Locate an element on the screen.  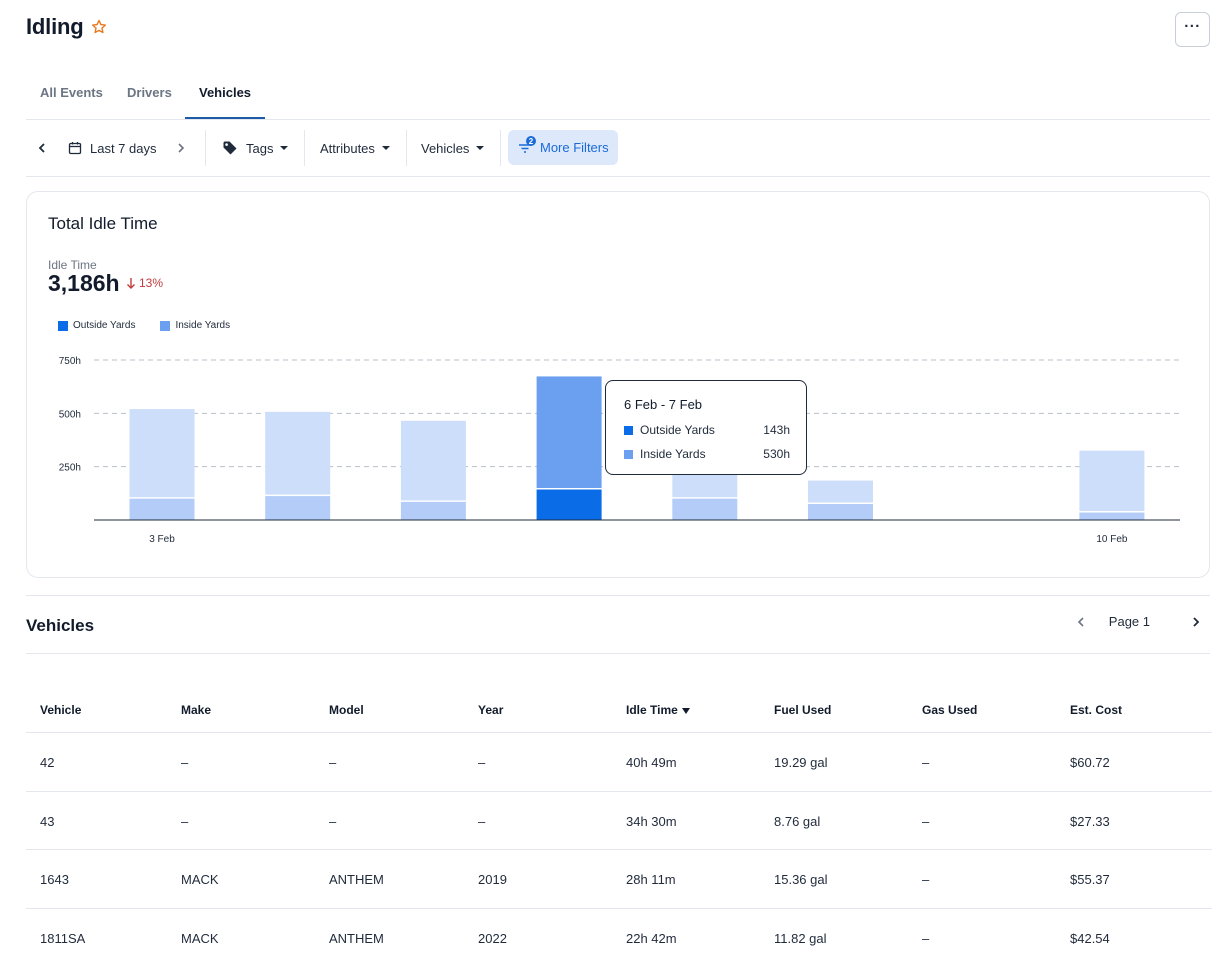
column-header-idle-time: Idle Time is located at coordinates (658, 710).